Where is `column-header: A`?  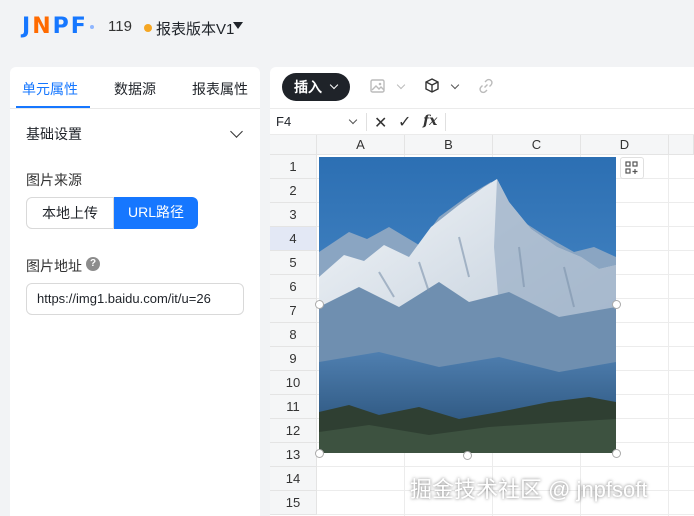
column-header: A is located at coordinates (361, 145).